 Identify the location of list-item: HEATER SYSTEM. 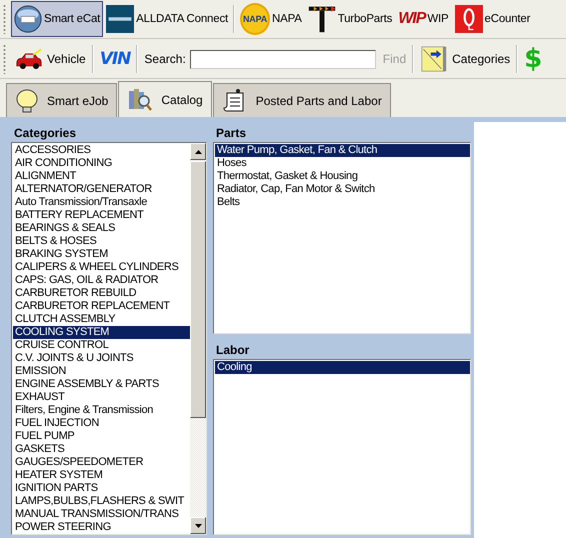
(101, 475).